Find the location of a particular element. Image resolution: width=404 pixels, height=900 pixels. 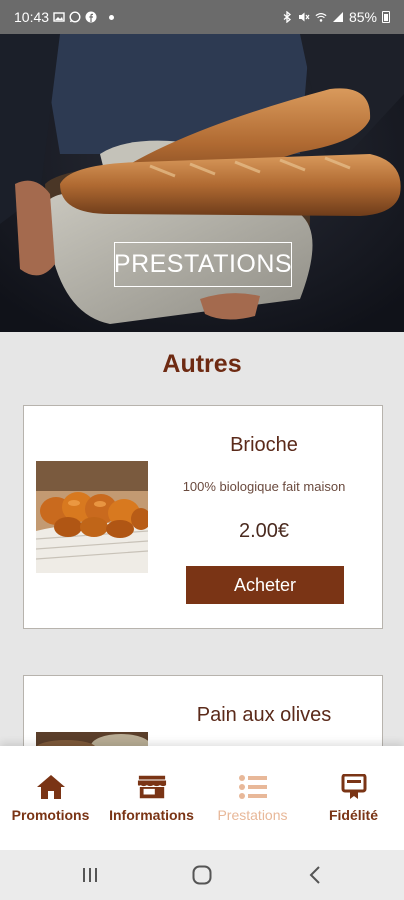

store-icon is located at coordinates (152, 787).